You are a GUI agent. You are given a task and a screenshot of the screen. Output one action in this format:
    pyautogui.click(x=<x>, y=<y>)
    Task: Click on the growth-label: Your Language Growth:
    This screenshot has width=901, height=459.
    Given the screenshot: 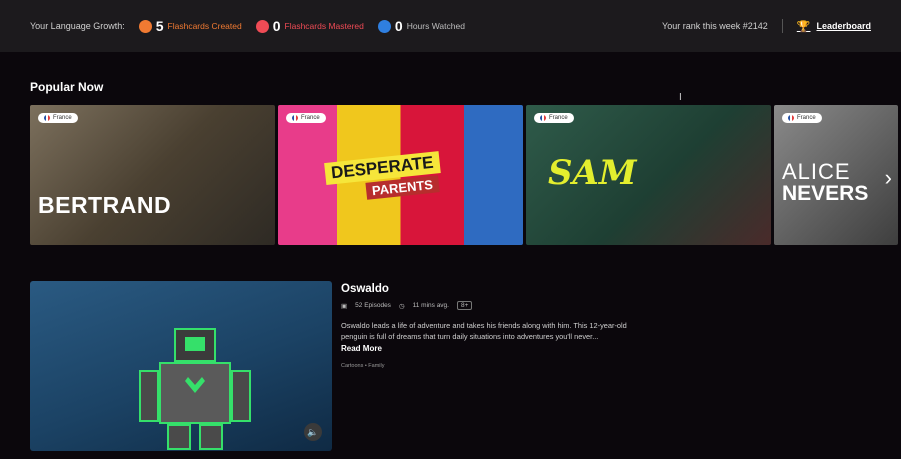 What is the action you would take?
    pyautogui.click(x=77, y=26)
    